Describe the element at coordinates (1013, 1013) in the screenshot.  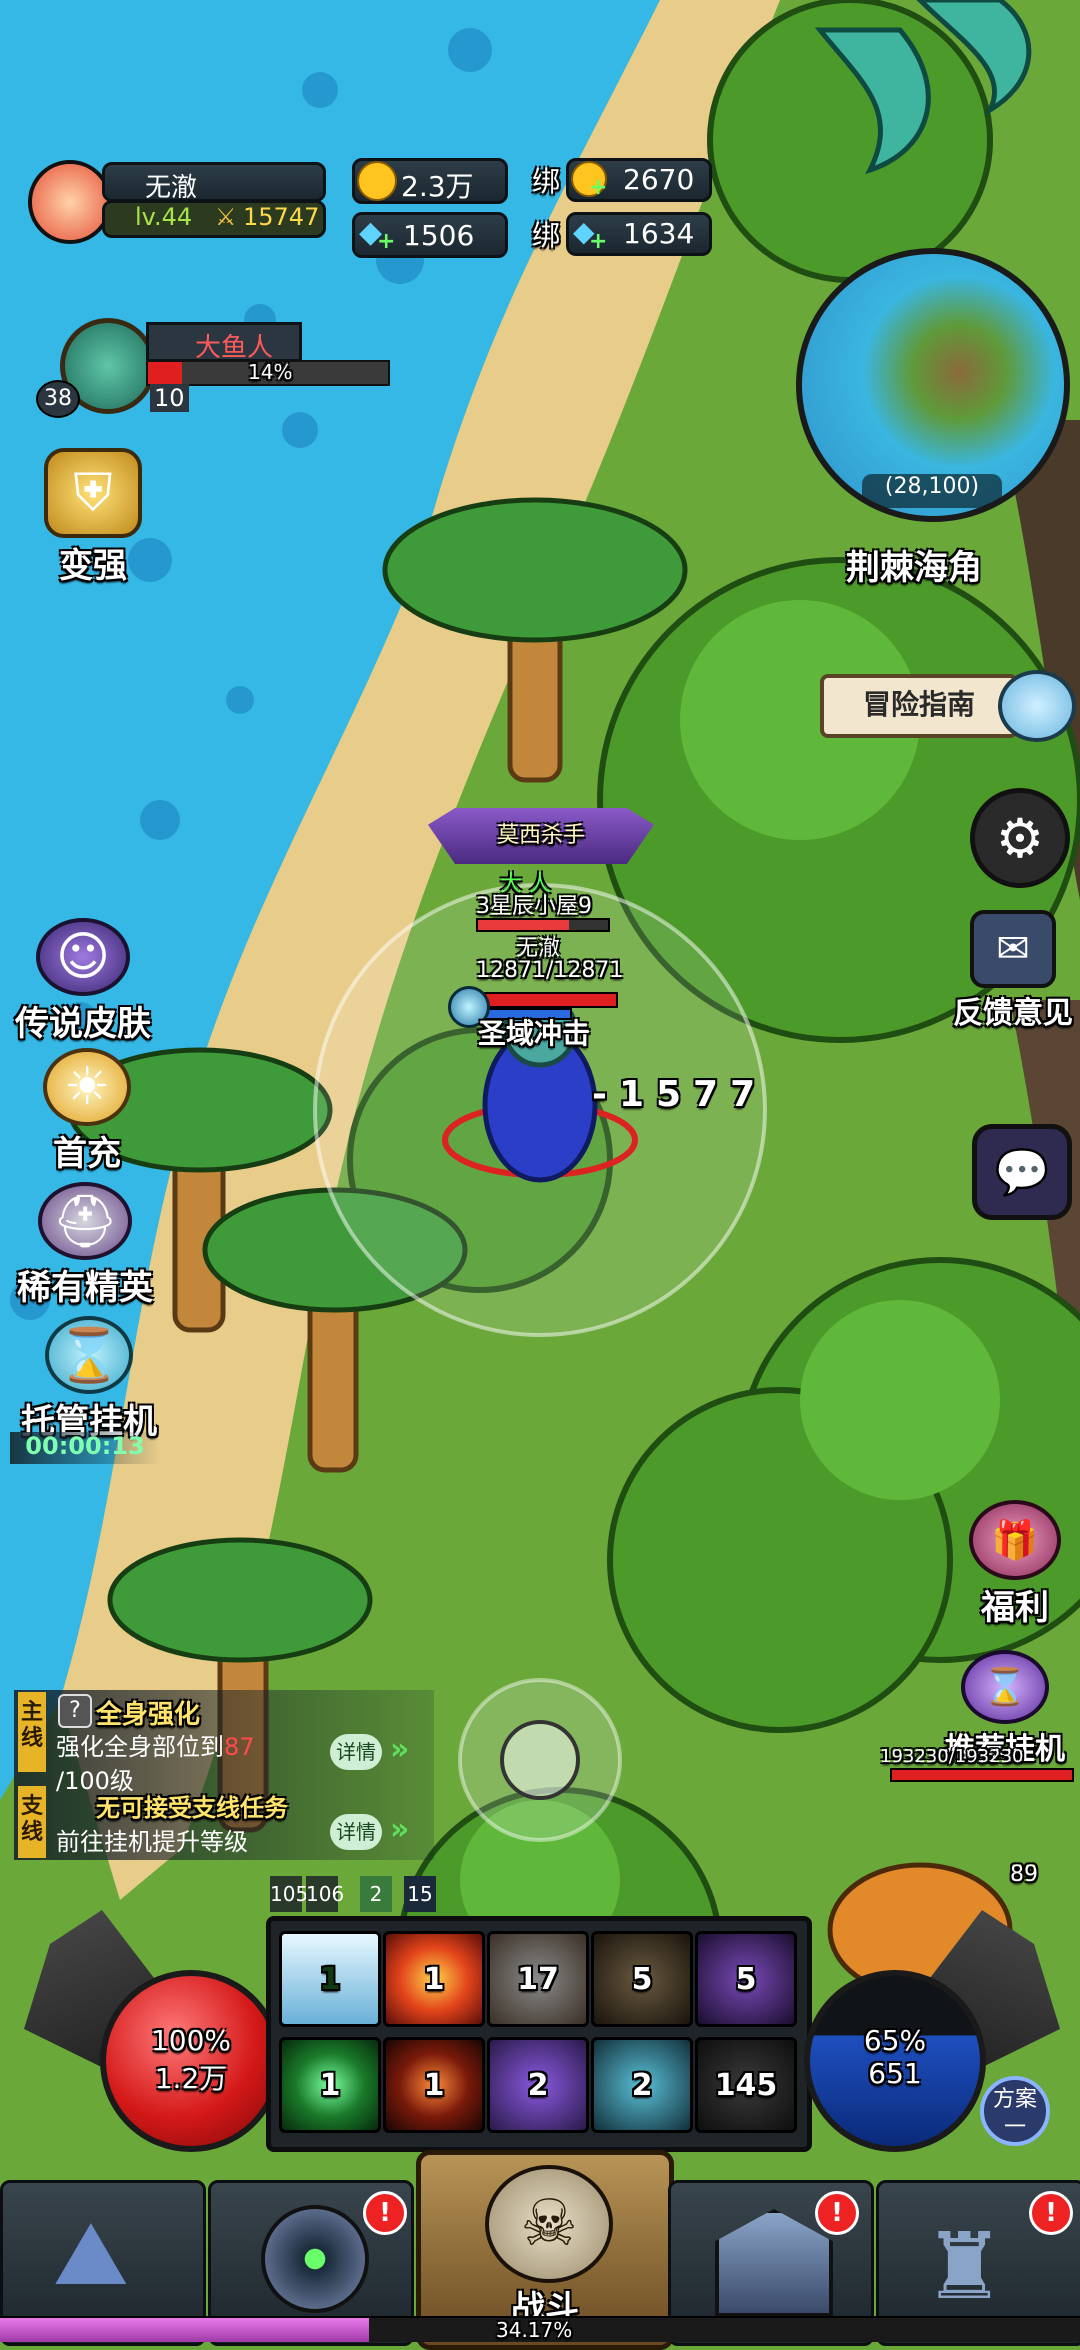
I see `feedback-label: 反馈意见` at that location.